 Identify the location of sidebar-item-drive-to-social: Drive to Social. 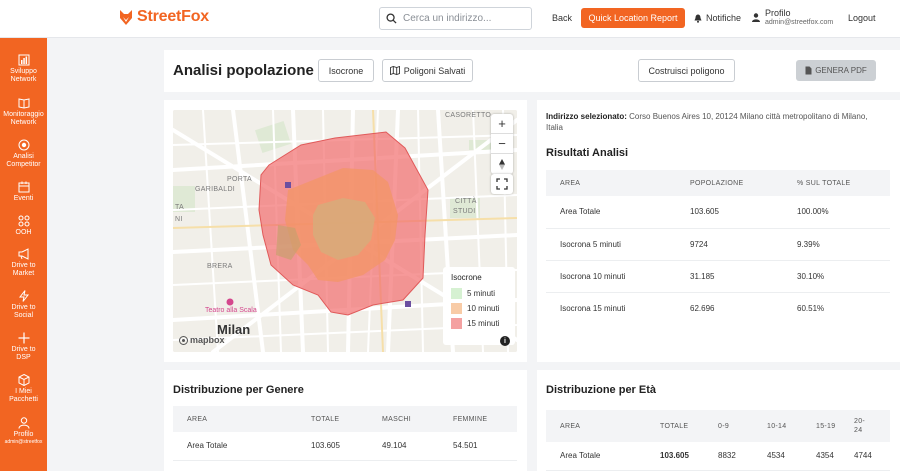
(23, 305).